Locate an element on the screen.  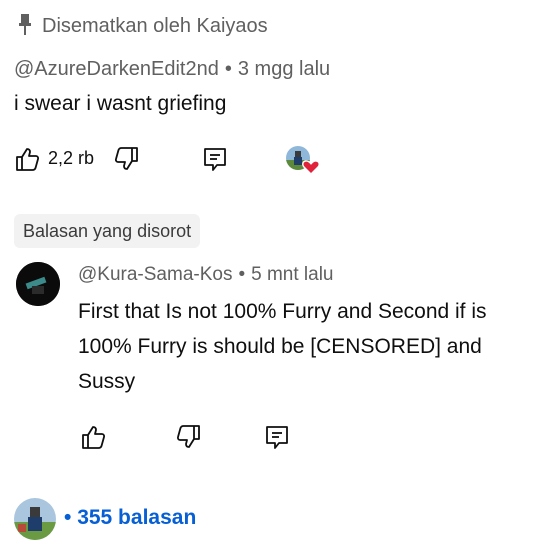
replies-count: 355 balasan is located at coordinates (137, 517).